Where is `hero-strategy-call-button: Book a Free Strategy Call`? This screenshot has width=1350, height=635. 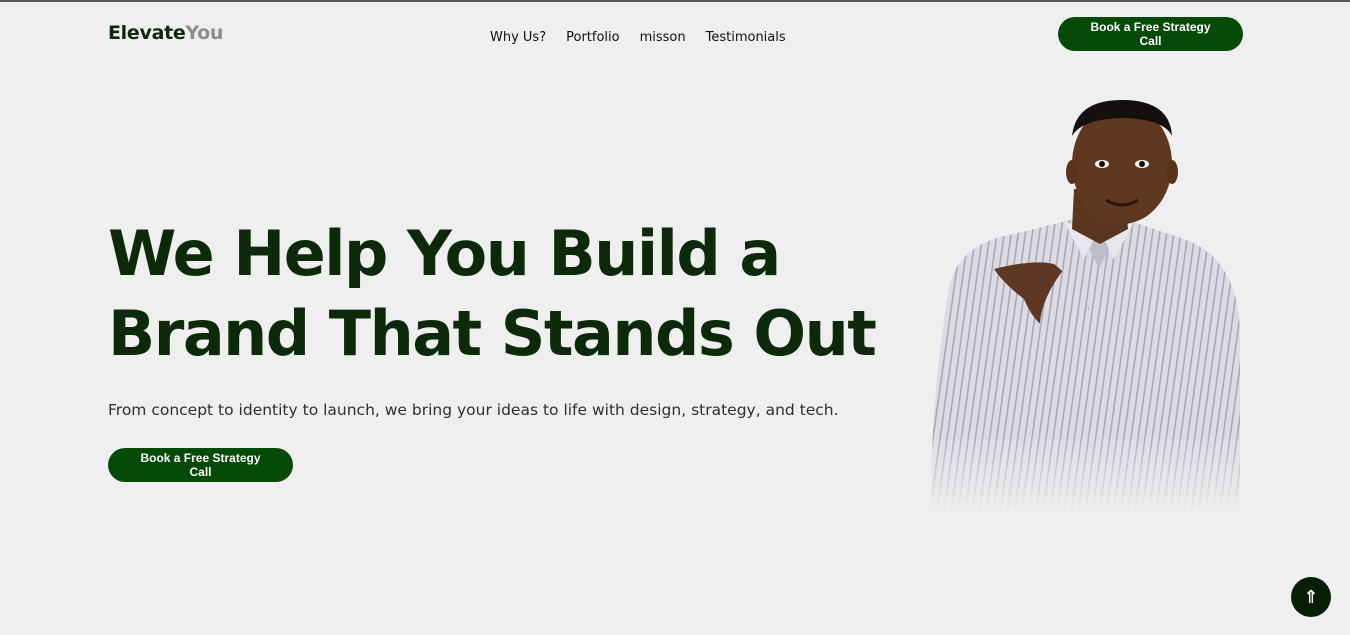
hero-strategy-call-button: Book a Free Strategy Call is located at coordinates (200, 465).